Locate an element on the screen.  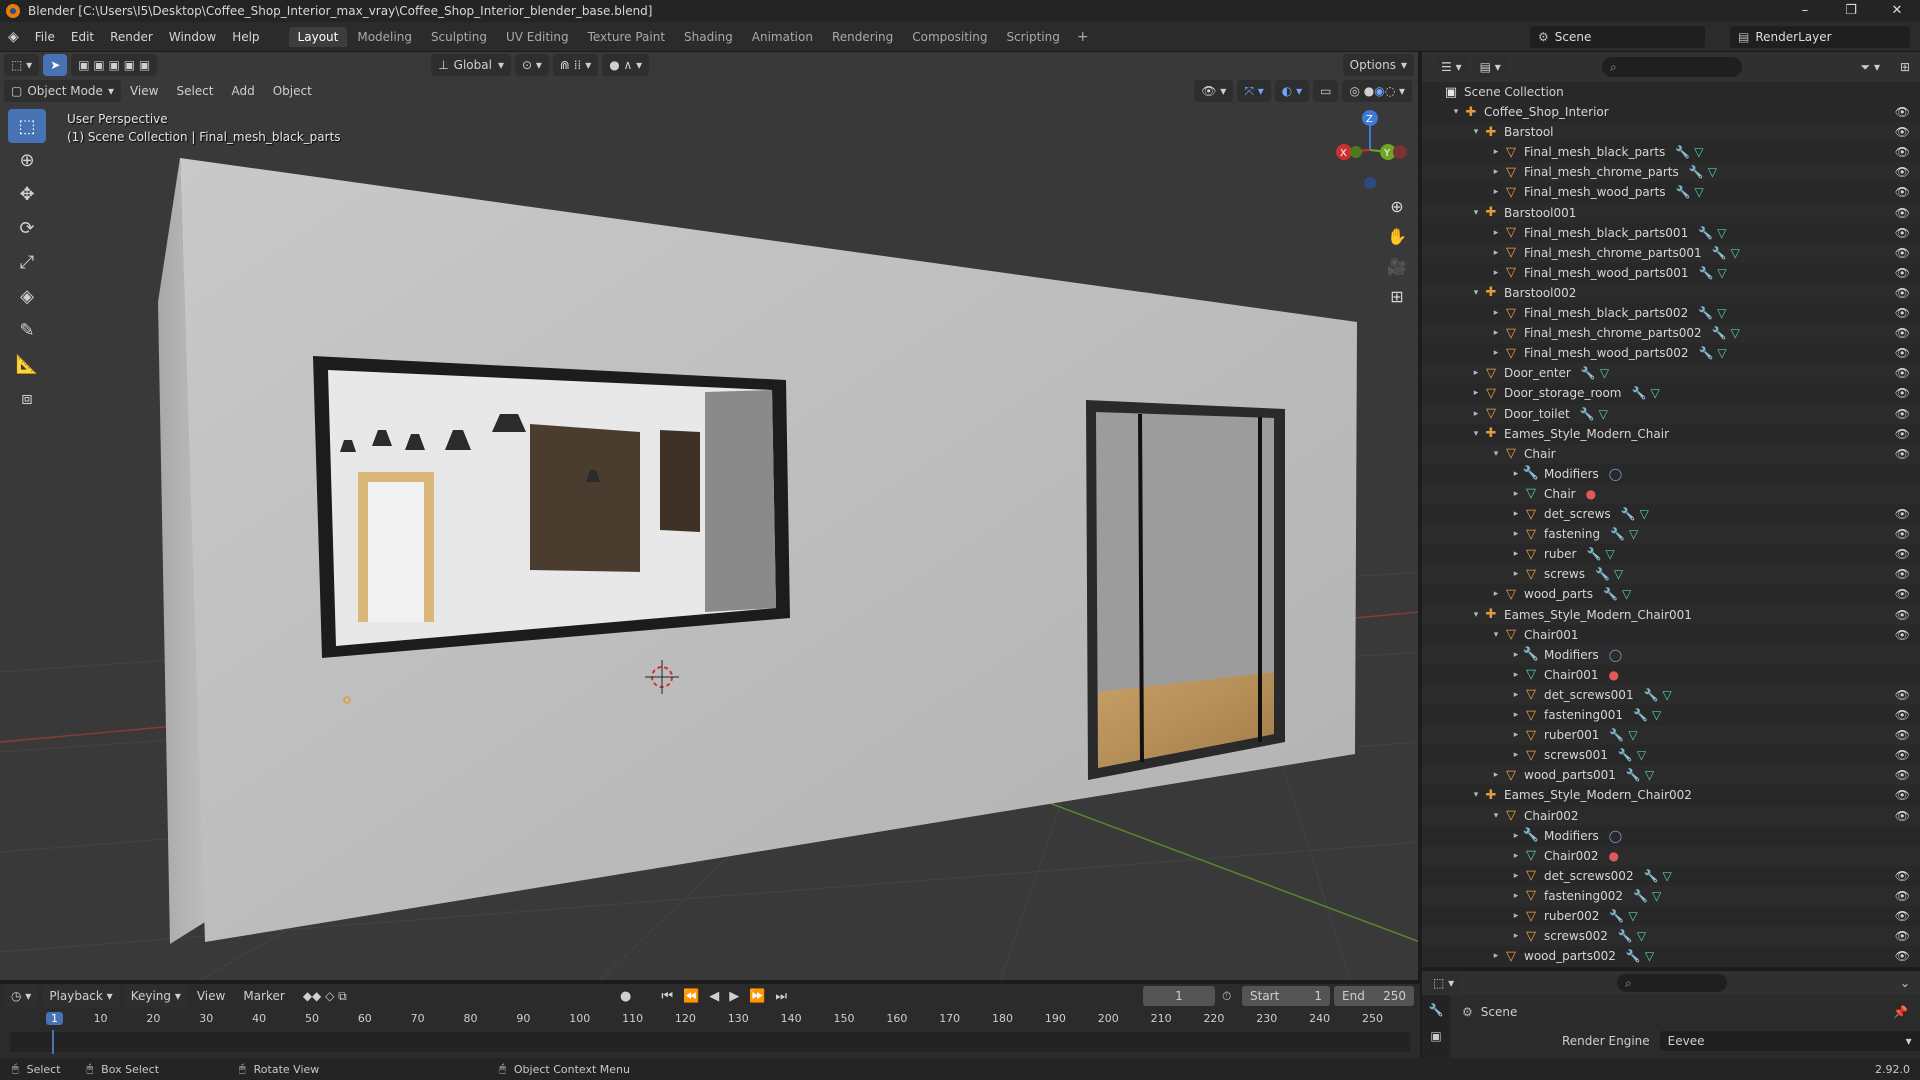
outliner-row: ▸ ▽ Final_mesh_wood_parts002 🔧 ▽ 👁 is located at coordinates (1671, 353).